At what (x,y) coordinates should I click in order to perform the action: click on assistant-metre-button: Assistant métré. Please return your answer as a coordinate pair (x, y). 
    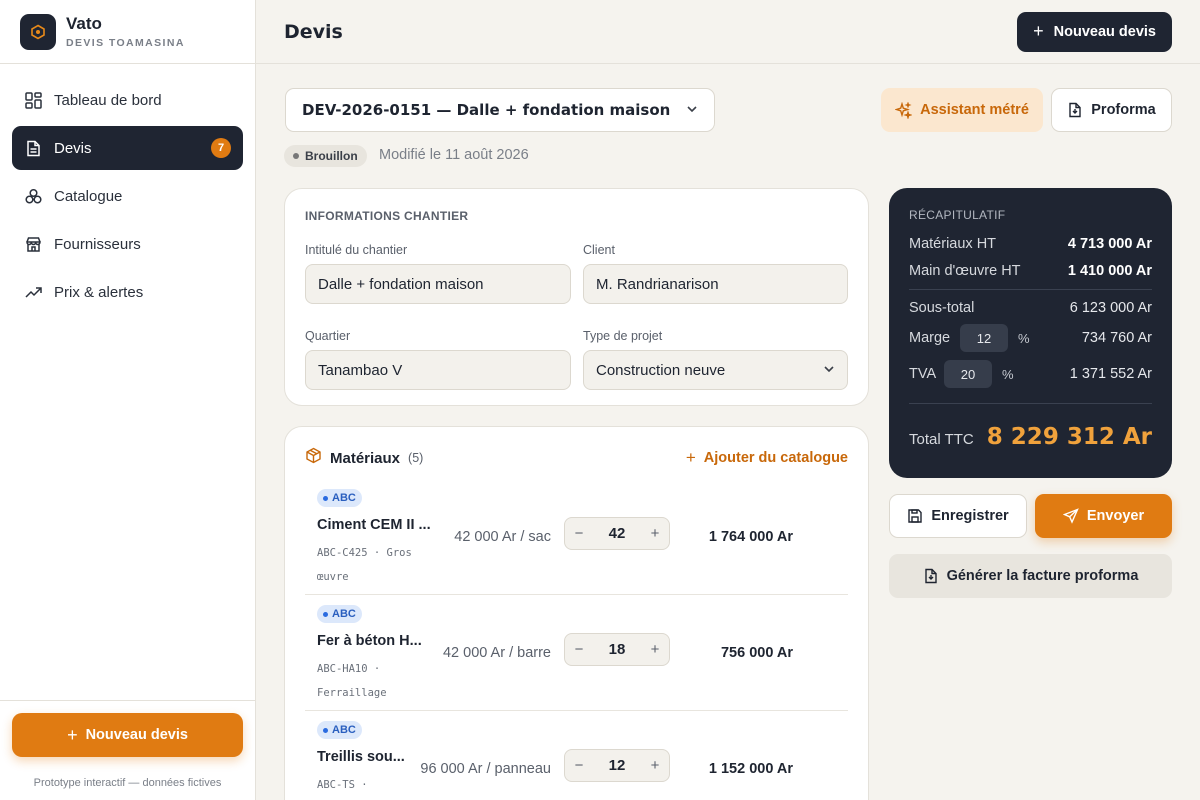
    Looking at the image, I should click on (962, 110).